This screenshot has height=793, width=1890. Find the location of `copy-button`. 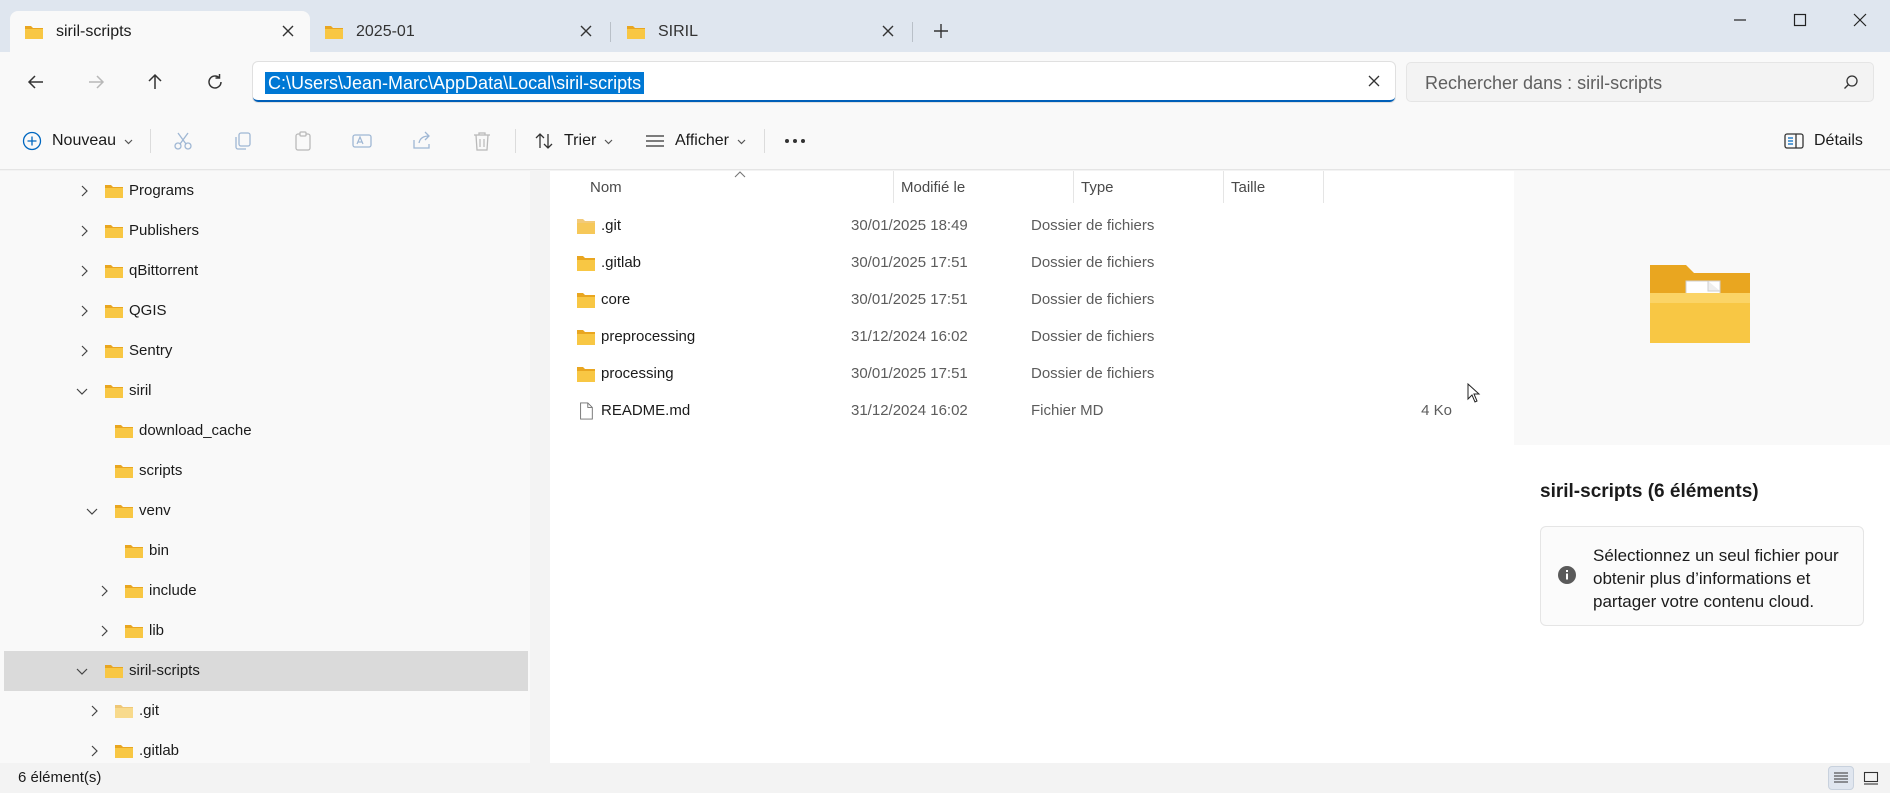

copy-button is located at coordinates (243, 141).